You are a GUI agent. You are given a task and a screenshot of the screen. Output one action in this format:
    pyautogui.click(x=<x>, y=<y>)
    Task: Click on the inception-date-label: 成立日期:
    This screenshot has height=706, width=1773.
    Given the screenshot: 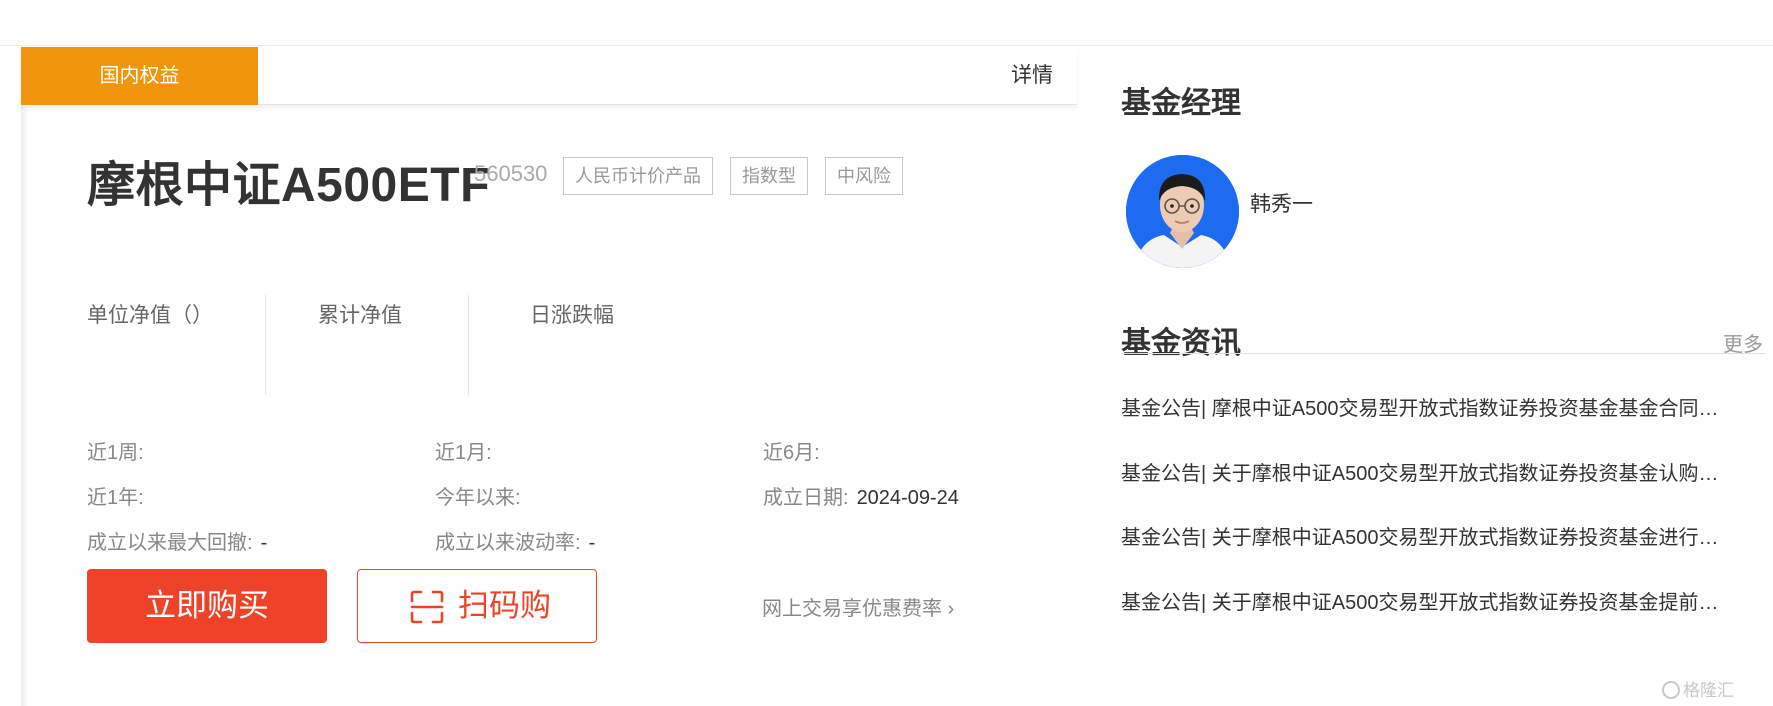 What is the action you would take?
    pyautogui.click(x=806, y=498)
    